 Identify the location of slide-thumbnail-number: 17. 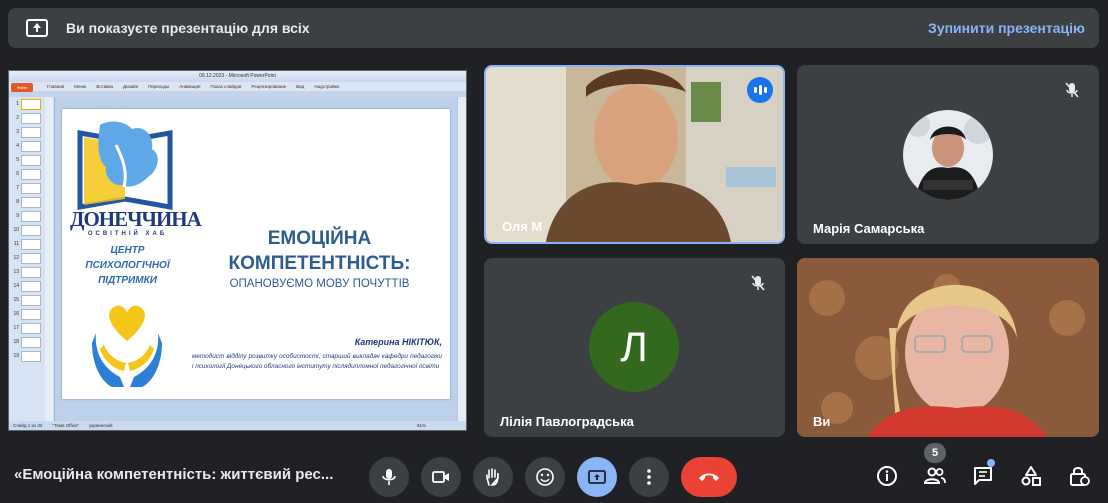
(16, 328).